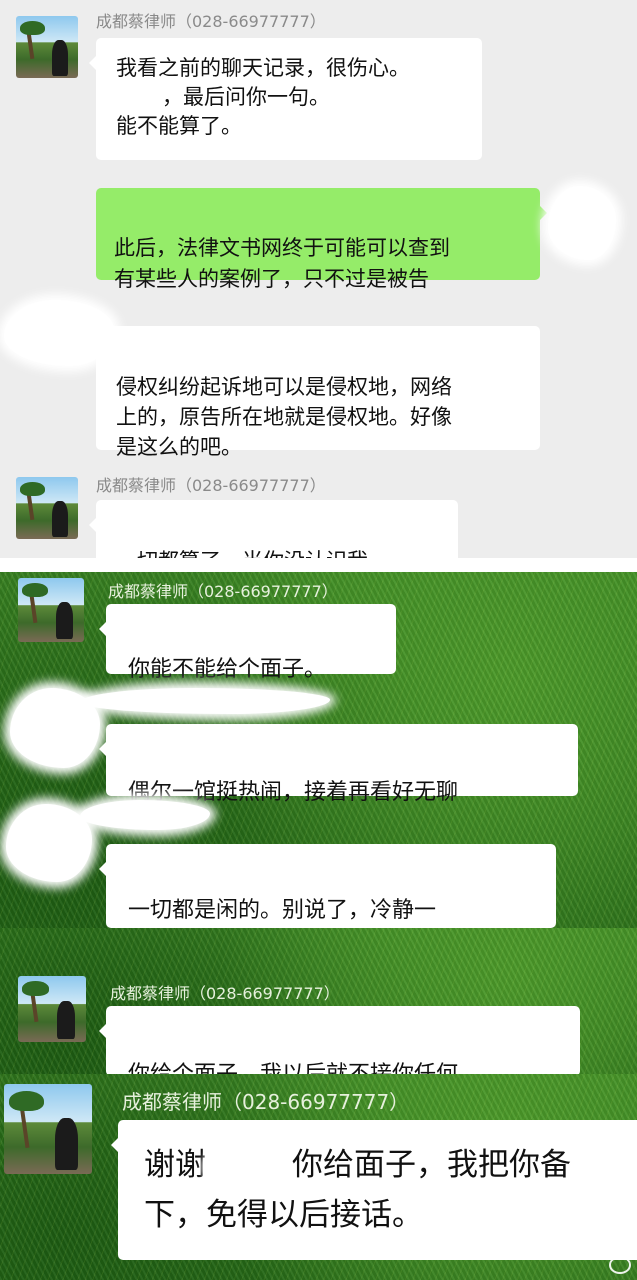  I want to click on message-text: 一切都算了，当你没认识我。, so click(252, 553).